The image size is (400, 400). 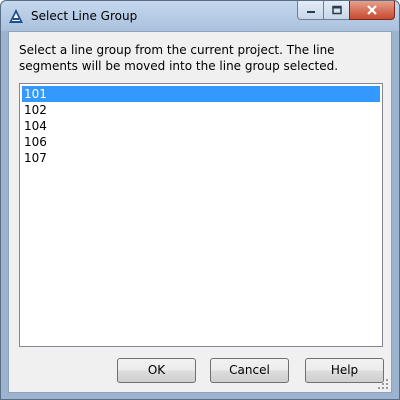 I want to click on window-title: Select Line Group, so click(x=84, y=16).